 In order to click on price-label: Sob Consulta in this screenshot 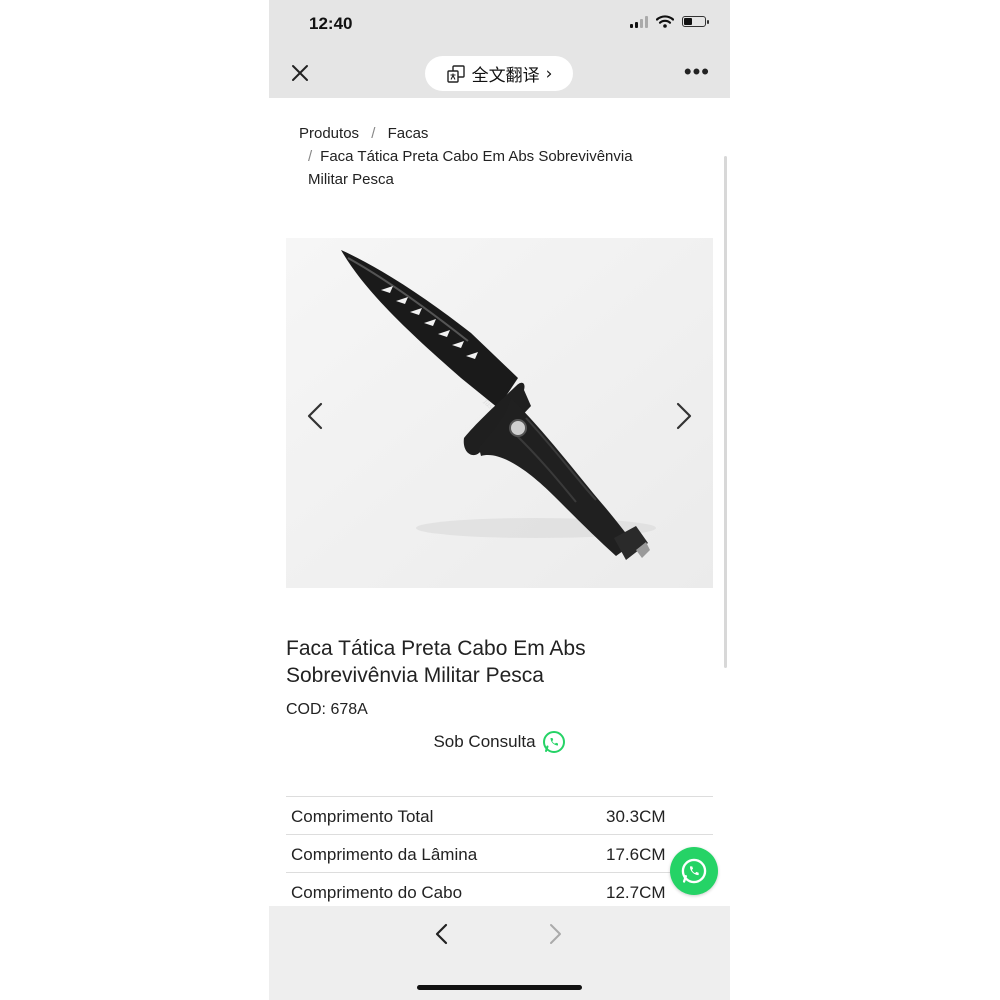, I will do `click(484, 741)`.